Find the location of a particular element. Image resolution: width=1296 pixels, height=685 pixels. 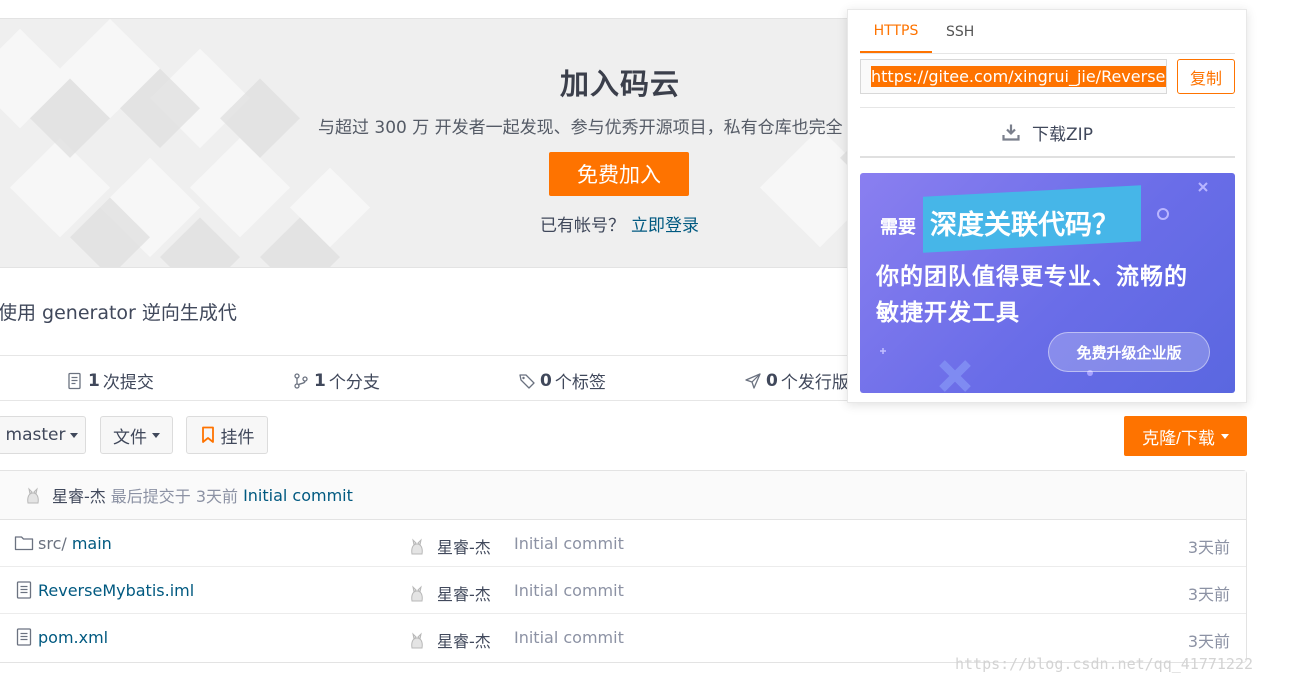

tags-count: 0 is located at coordinates (546, 380).